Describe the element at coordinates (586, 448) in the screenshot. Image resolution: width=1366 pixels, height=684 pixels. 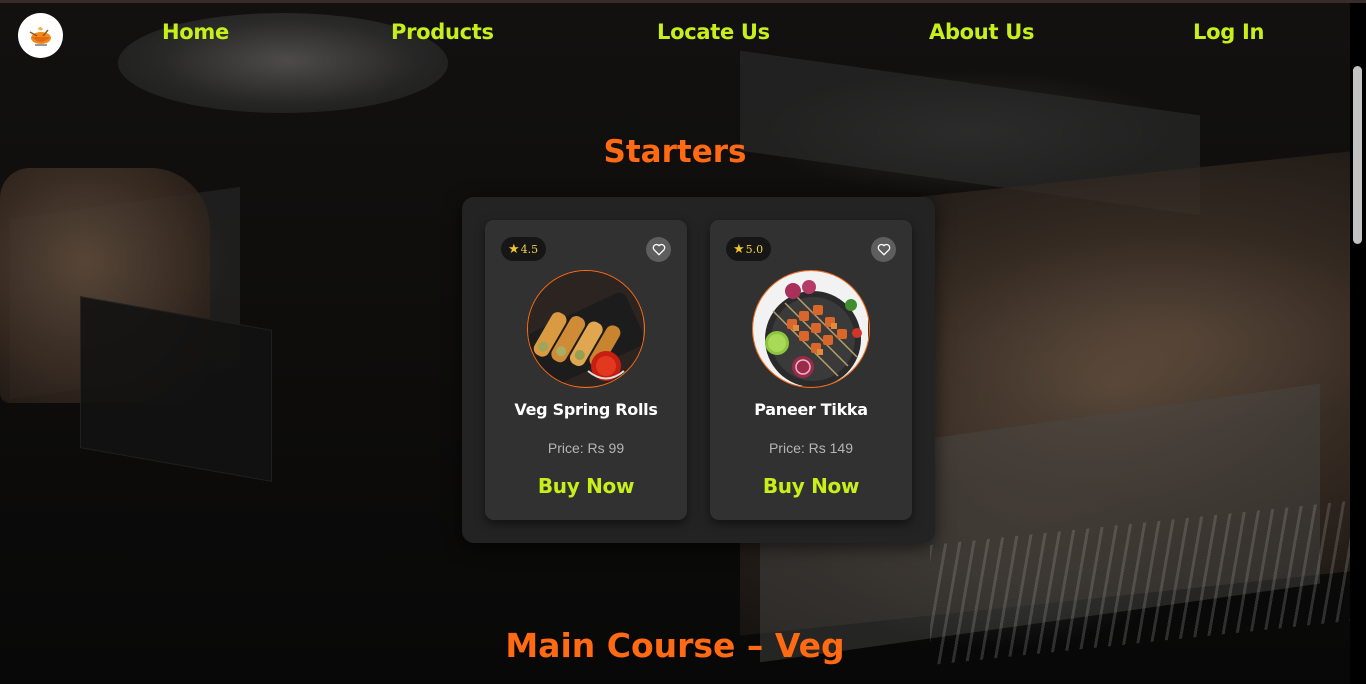
I see `dish-price: Price: Rs 99` at that location.